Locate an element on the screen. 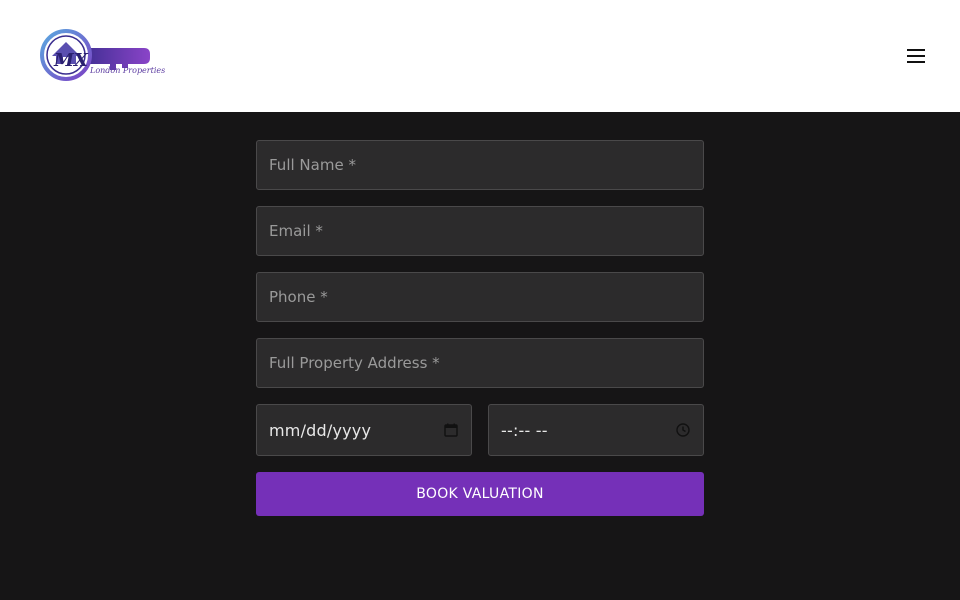 Image resolution: width=960 pixels, height=600 pixels. logo-text-main: MX is located at coordinates (71, 60).